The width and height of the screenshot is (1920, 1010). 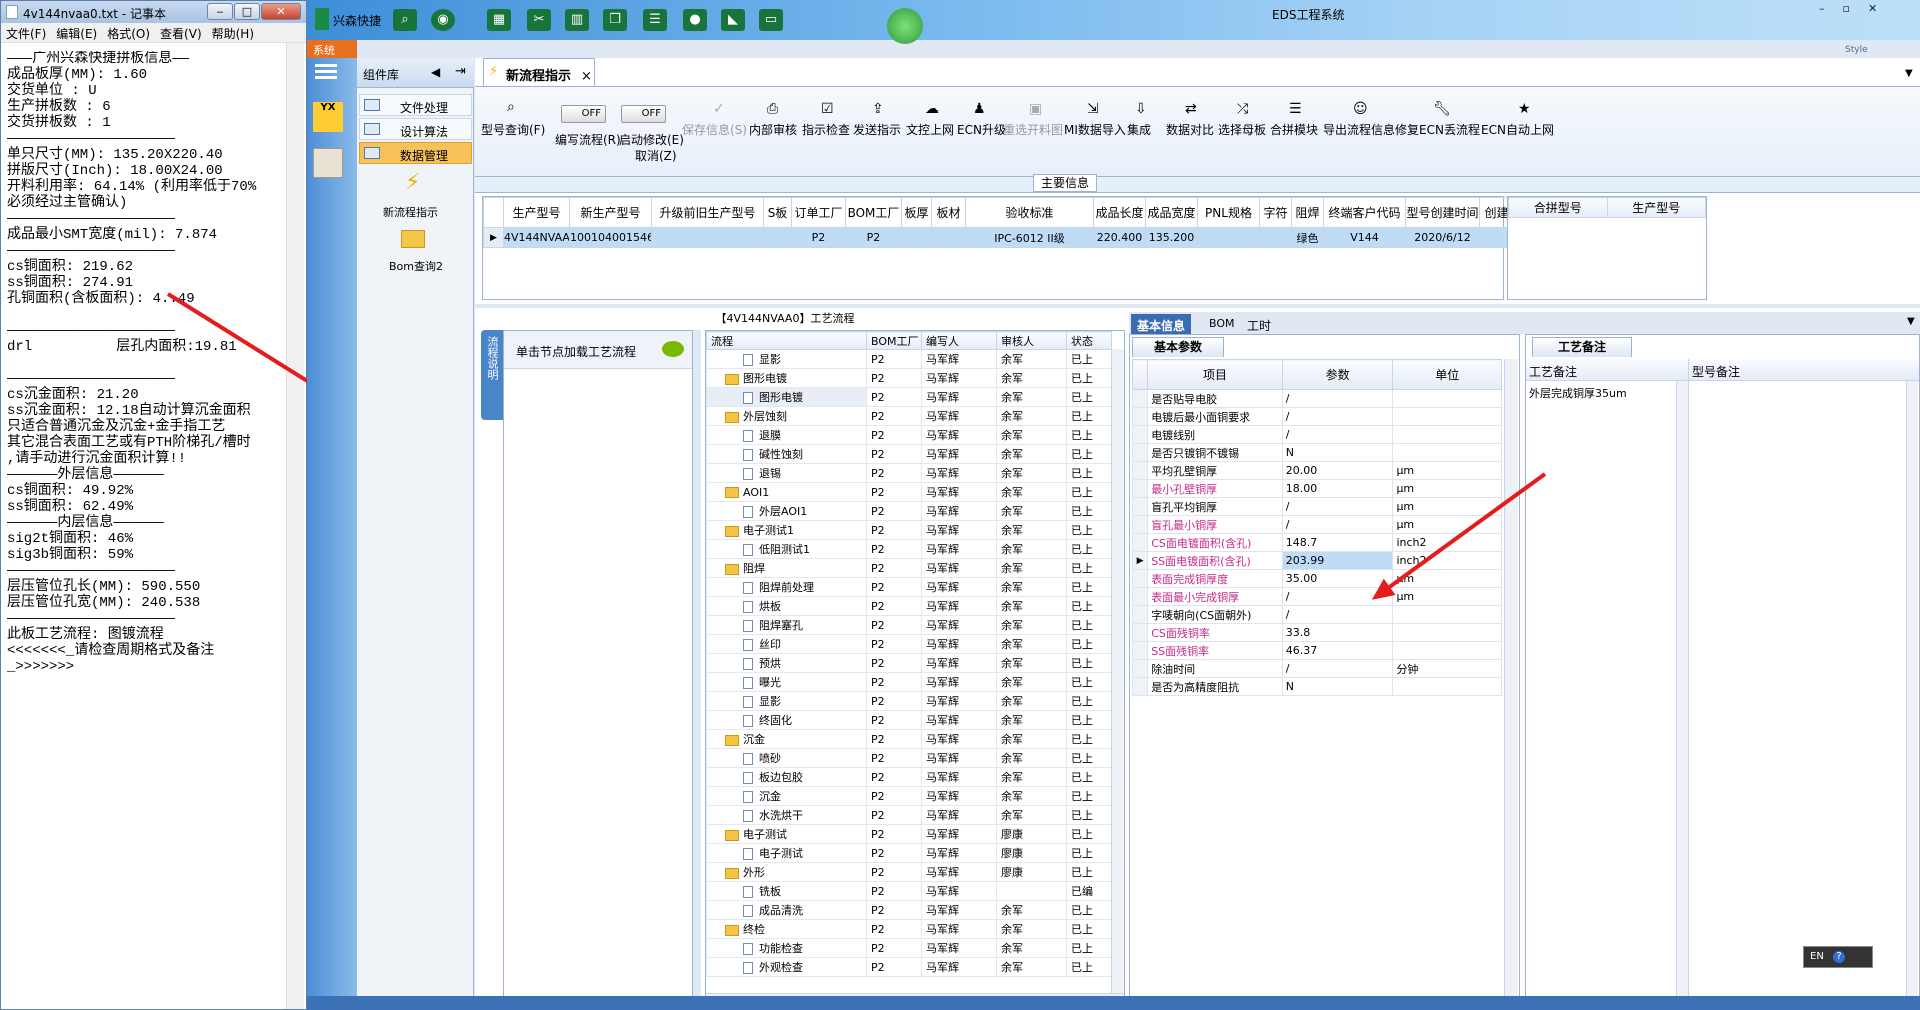 I want to click on folder-icon, so click(x=413, y=239).